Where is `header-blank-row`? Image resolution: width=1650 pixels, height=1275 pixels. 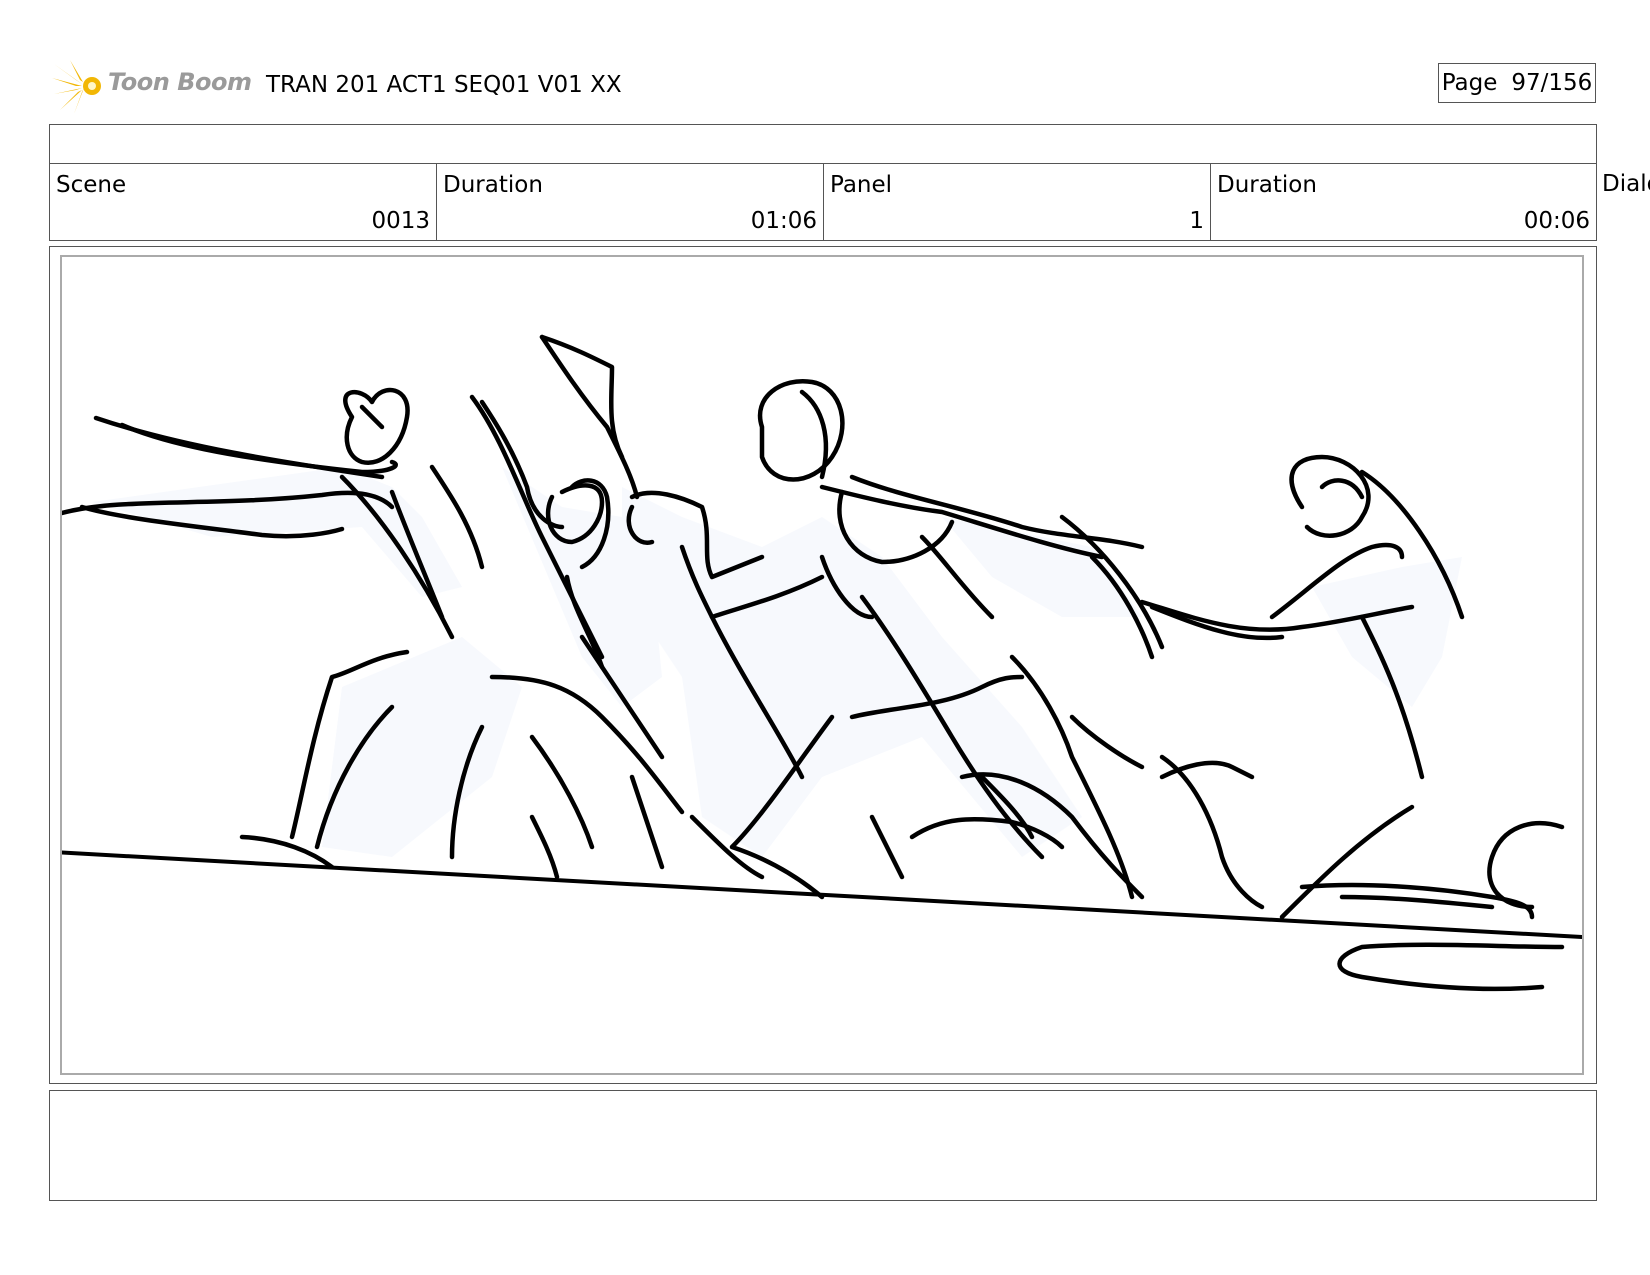
header-blank-row is located at coordinates (823, 144).